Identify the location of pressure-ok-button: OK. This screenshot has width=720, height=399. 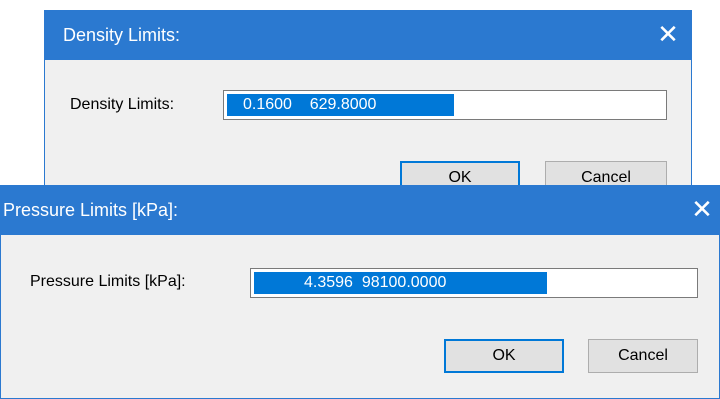
(504, 356).